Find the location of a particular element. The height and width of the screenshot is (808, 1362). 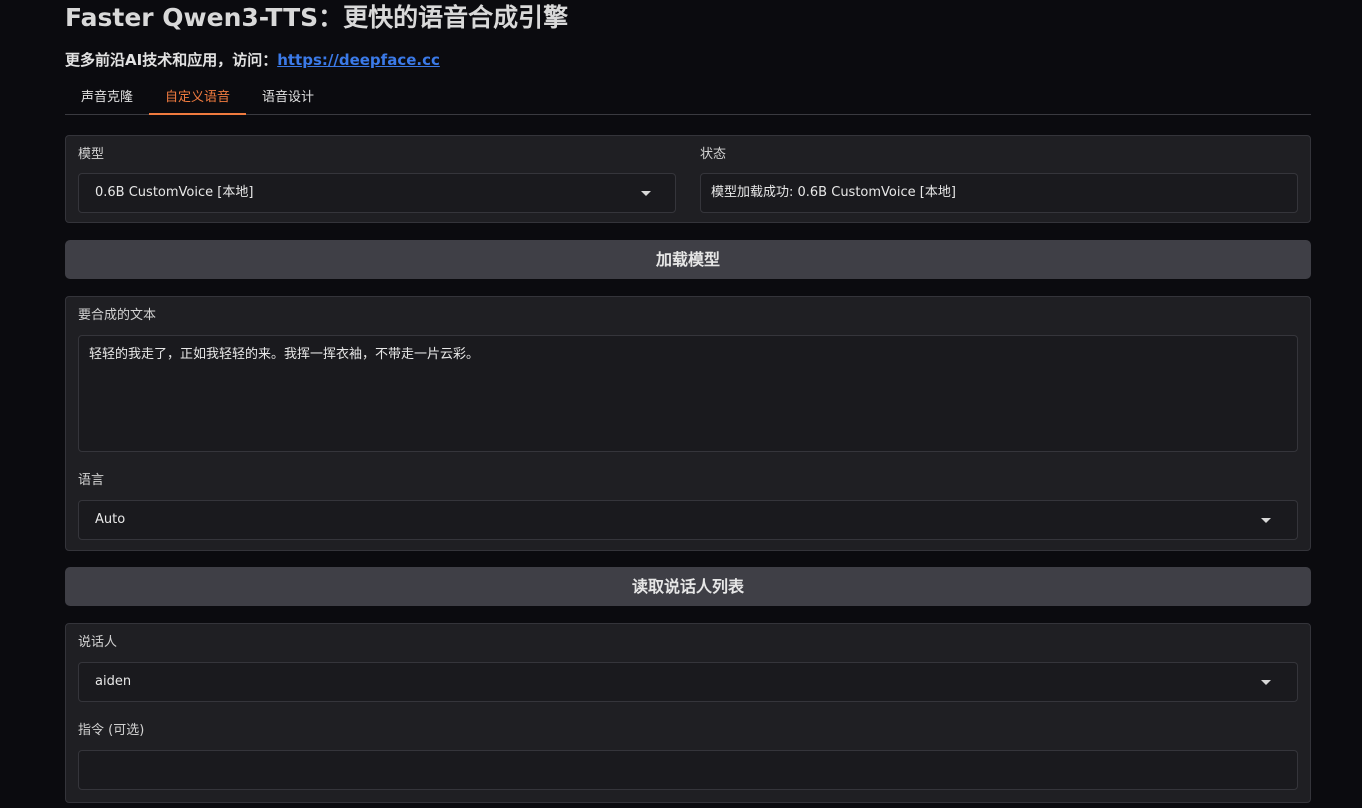

model-select-value: 0.6B CustomVoice [本地] is located at coordinates (174, 192).